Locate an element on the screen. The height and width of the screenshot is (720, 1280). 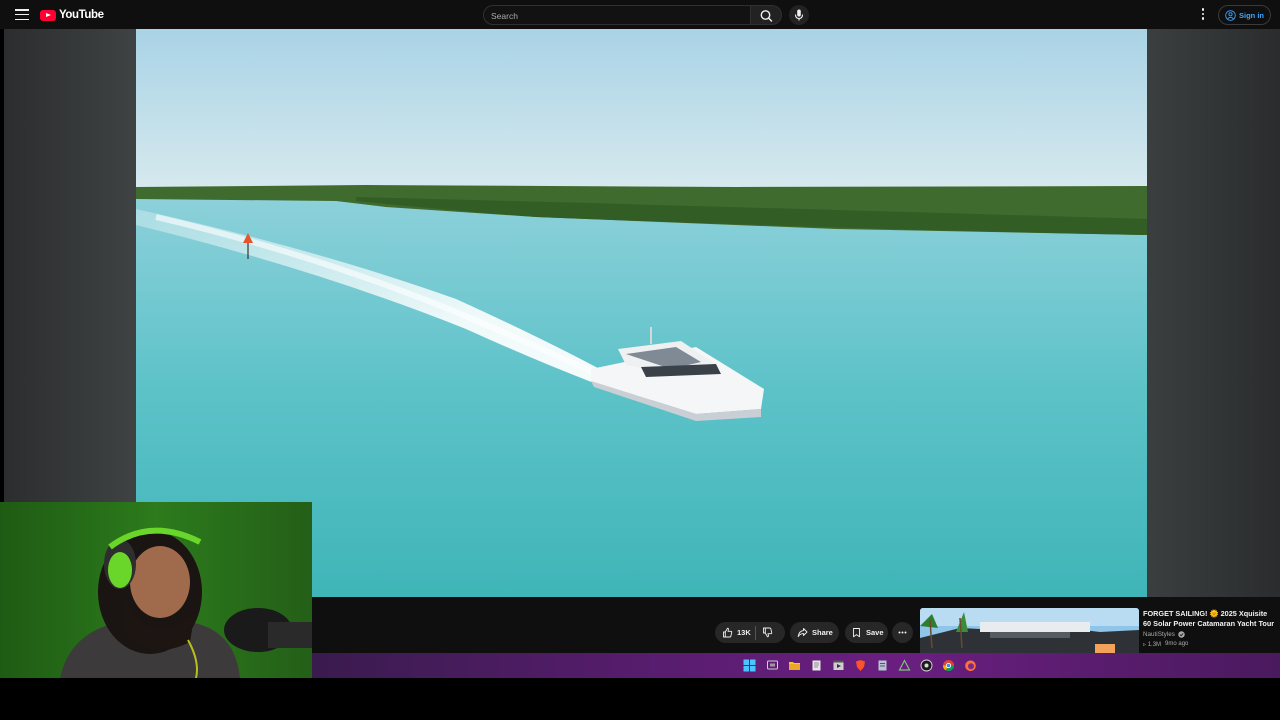
webcam-feed is located at coordinates (156, 590).